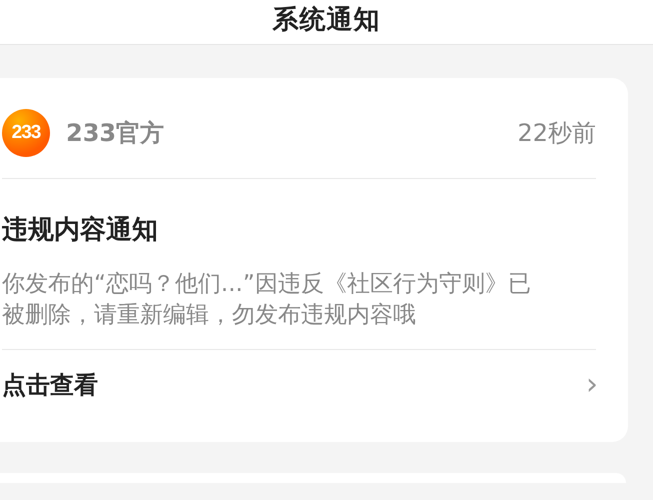 Image resolution: width=653 pixels, height=500 pixels. What do you see at coordinates (556, 133) in the screenshot?
I see `timestamp: 22秒前` at bounding box center [556, 133].